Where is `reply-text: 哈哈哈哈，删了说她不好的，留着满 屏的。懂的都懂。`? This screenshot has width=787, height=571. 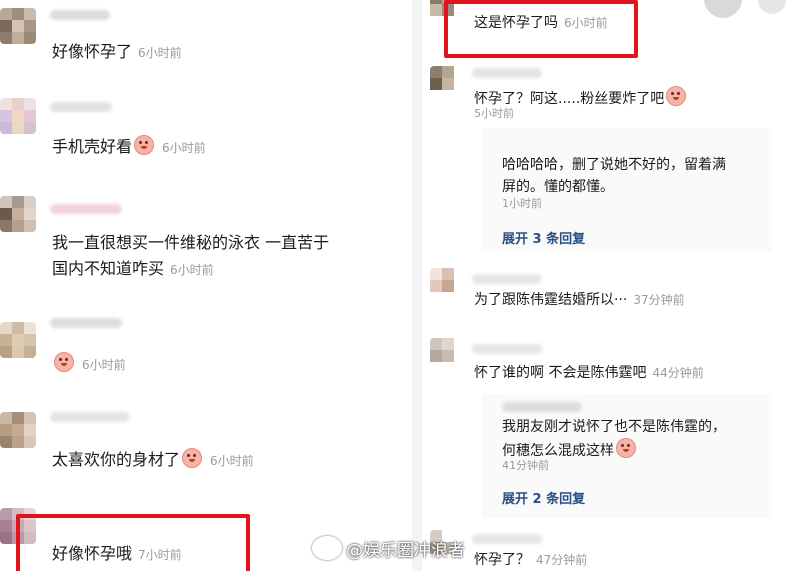
reply-text: 哈哈哈哈，删了说她不好的，留着满 屏的。懂的都懂。 is located at coordinates (614, 176).